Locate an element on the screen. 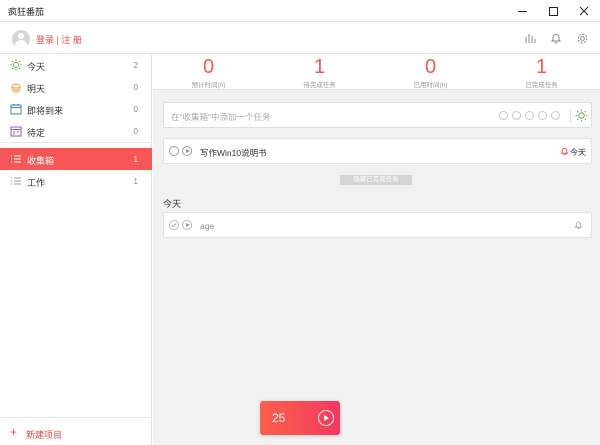 The image size is (600, 445). sidebar-item-label: 明天 is located at coordinates (36, 89).